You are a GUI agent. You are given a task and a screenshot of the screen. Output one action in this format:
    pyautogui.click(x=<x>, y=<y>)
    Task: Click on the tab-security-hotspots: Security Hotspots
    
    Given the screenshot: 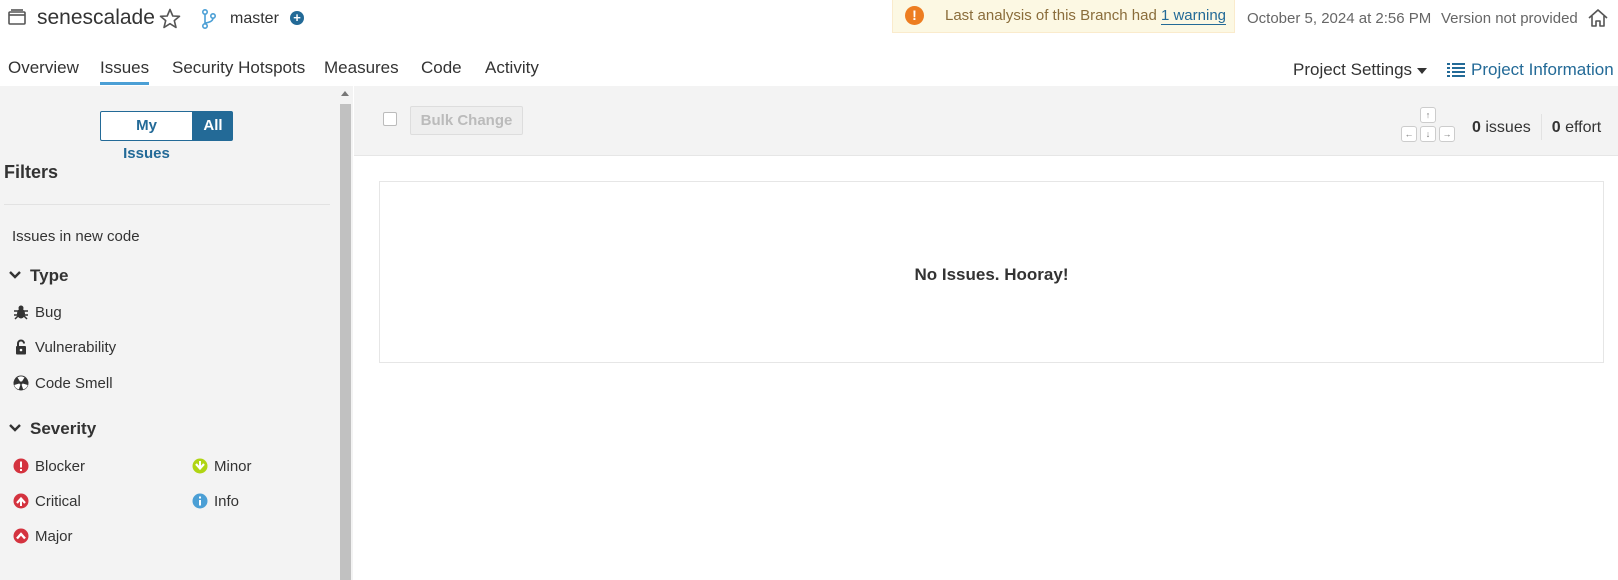 What is the action you would take?
    pyautogui.click(x=238, y=68)
    